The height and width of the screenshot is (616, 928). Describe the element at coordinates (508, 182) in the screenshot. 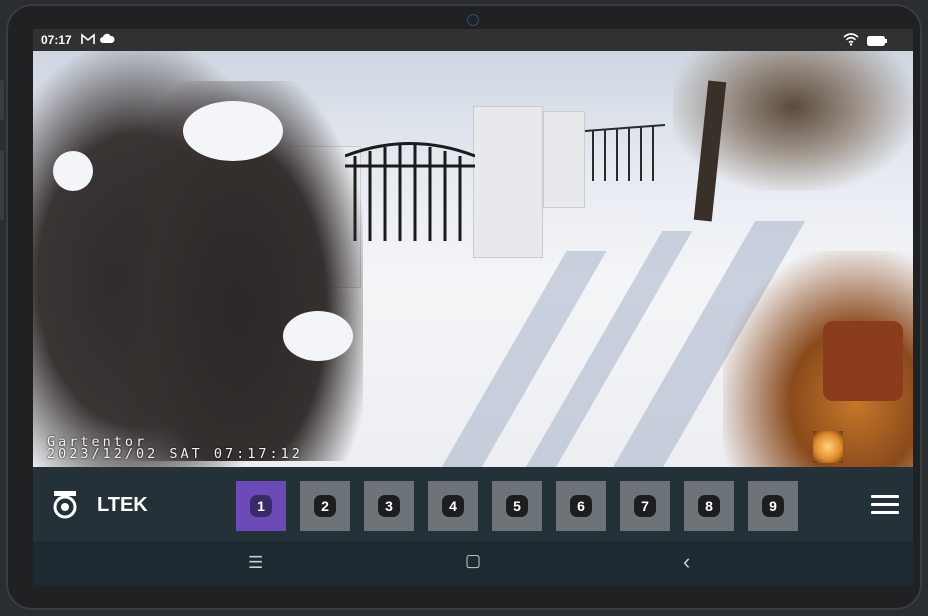

I see `right-gate-pillar` at that location.